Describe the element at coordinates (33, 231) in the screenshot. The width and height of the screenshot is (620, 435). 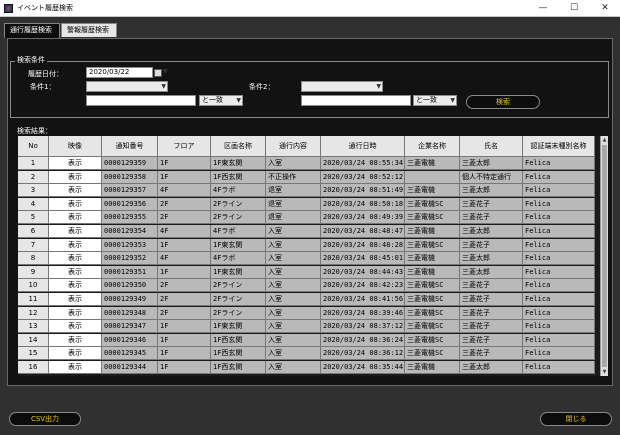
I see `row-number: 6` at that location.